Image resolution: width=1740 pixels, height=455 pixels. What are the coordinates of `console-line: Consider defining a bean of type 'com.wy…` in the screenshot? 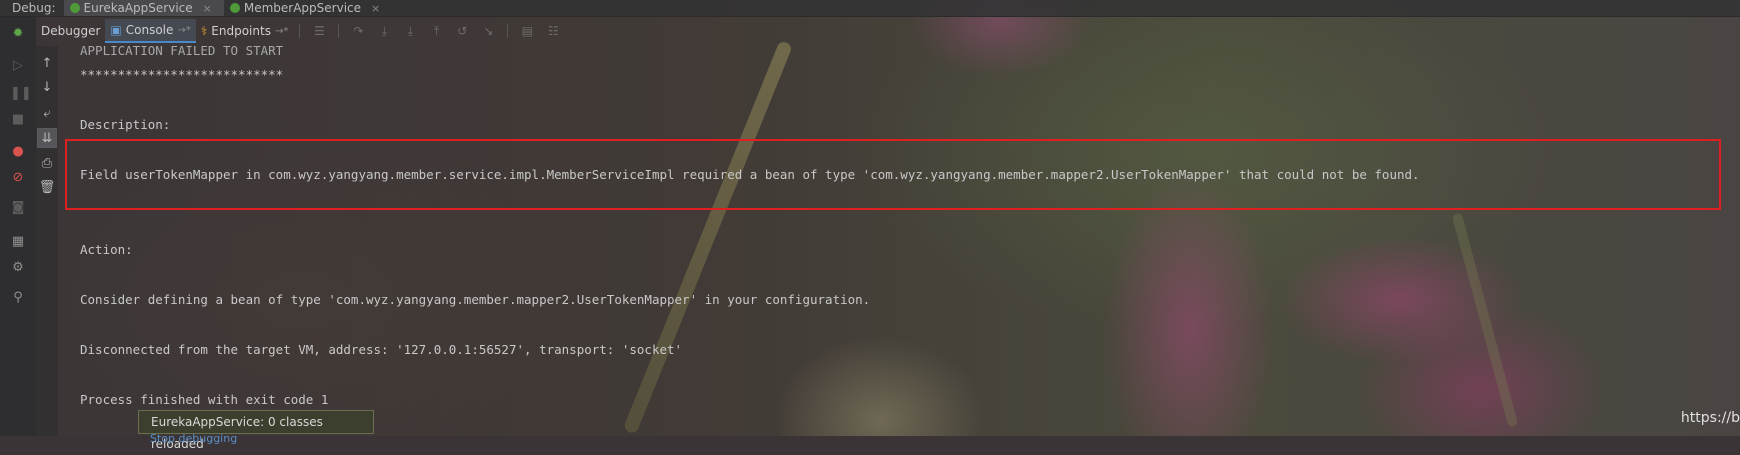 It's located at (475, 299).